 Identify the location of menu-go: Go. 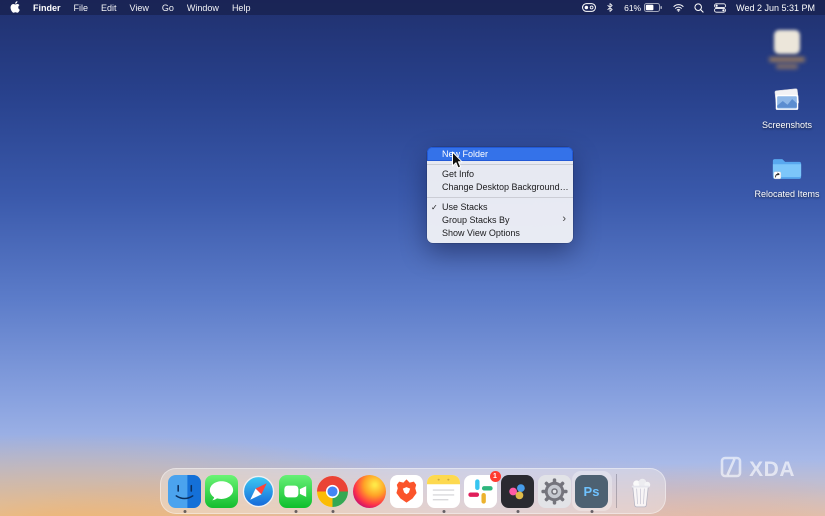
(168, 8).